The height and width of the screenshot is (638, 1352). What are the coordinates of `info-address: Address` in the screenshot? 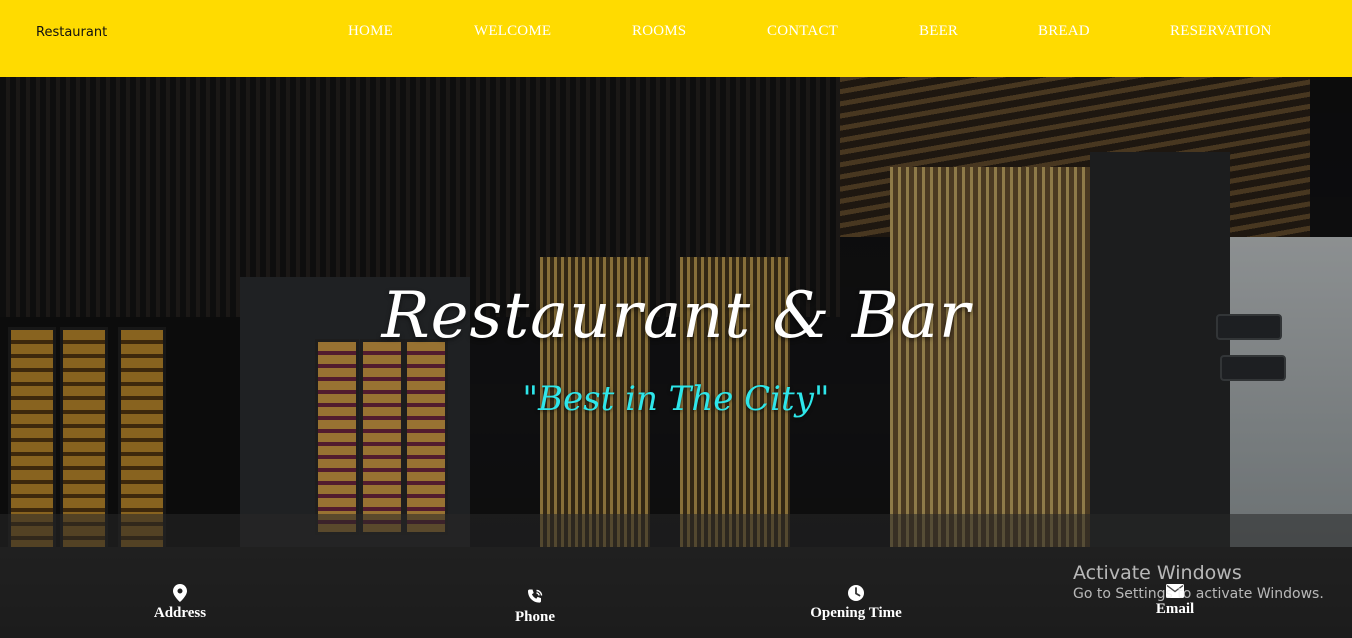 It's located at (180, 603).